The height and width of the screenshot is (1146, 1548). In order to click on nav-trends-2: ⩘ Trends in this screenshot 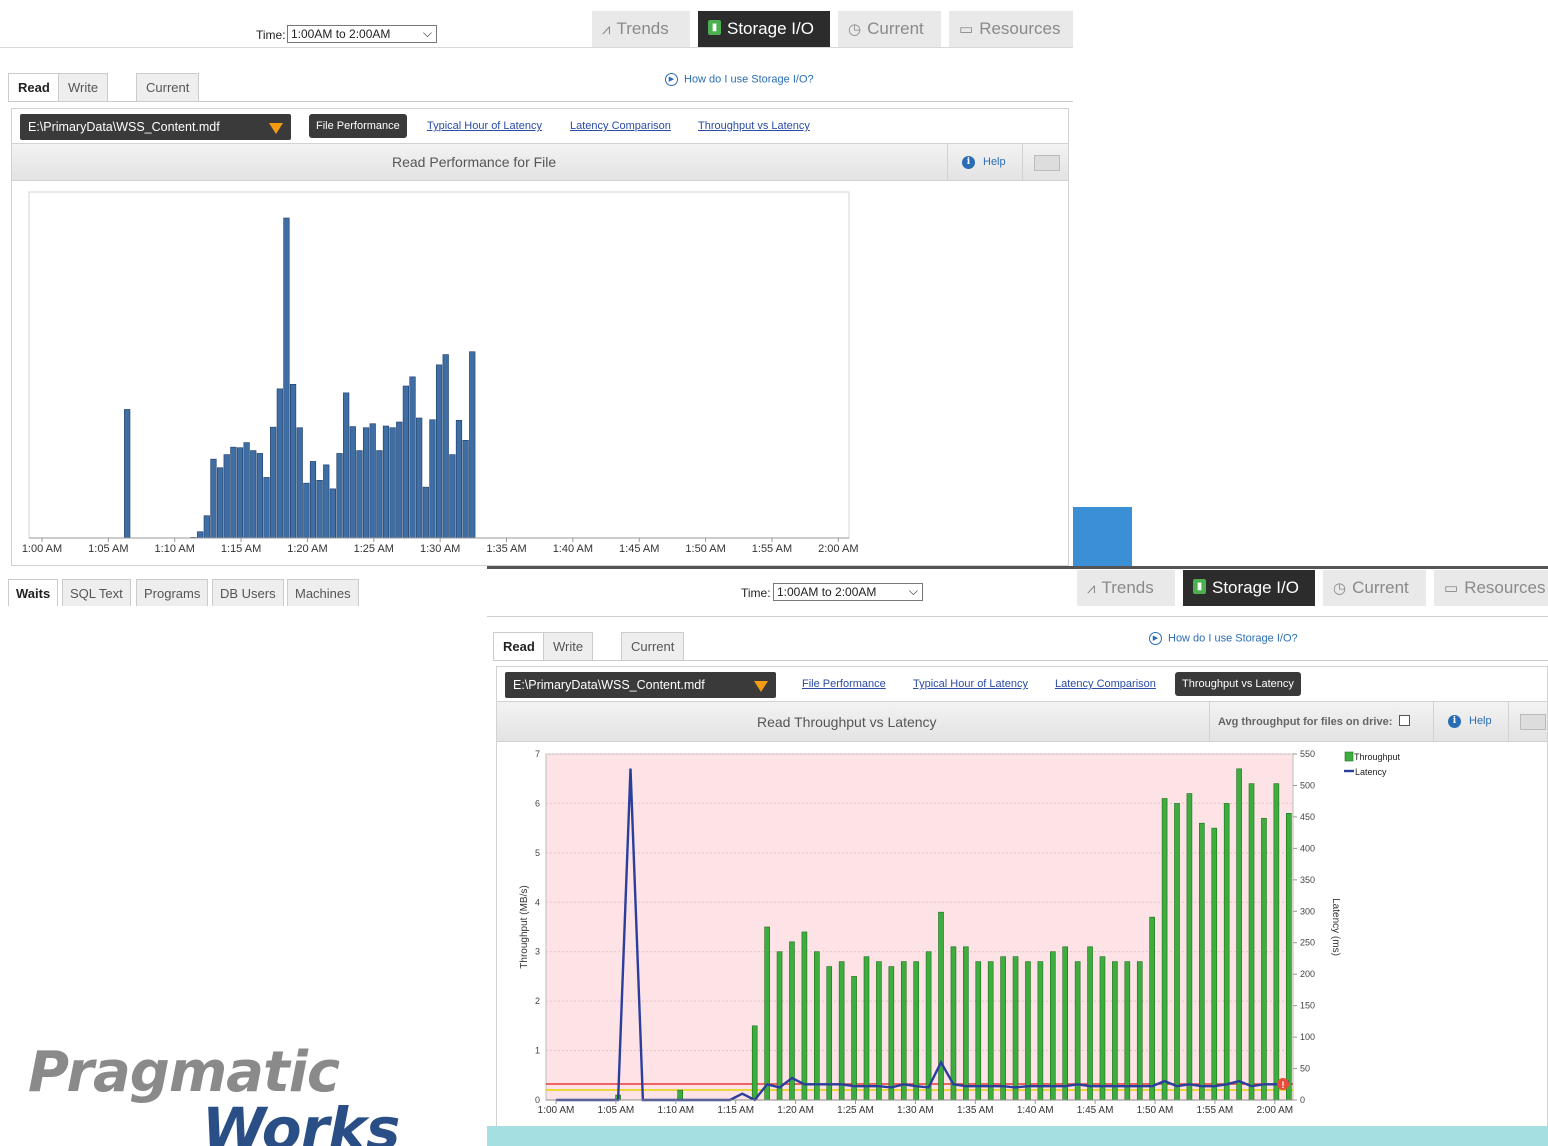, I will do `click(1126, 588)`.